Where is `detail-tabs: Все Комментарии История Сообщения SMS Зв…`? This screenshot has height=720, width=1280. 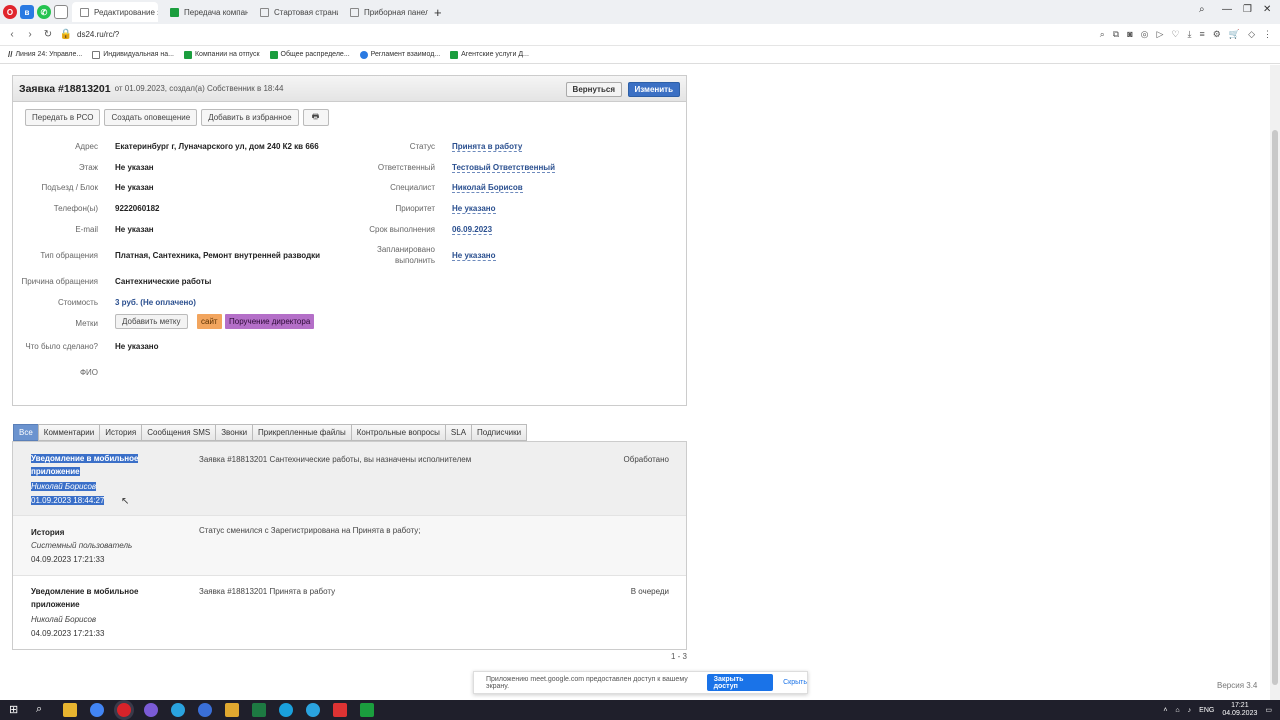
detail-tabs: Все Комментарии История Сообщения SMS Зв… is located at coordinates (270, 432).